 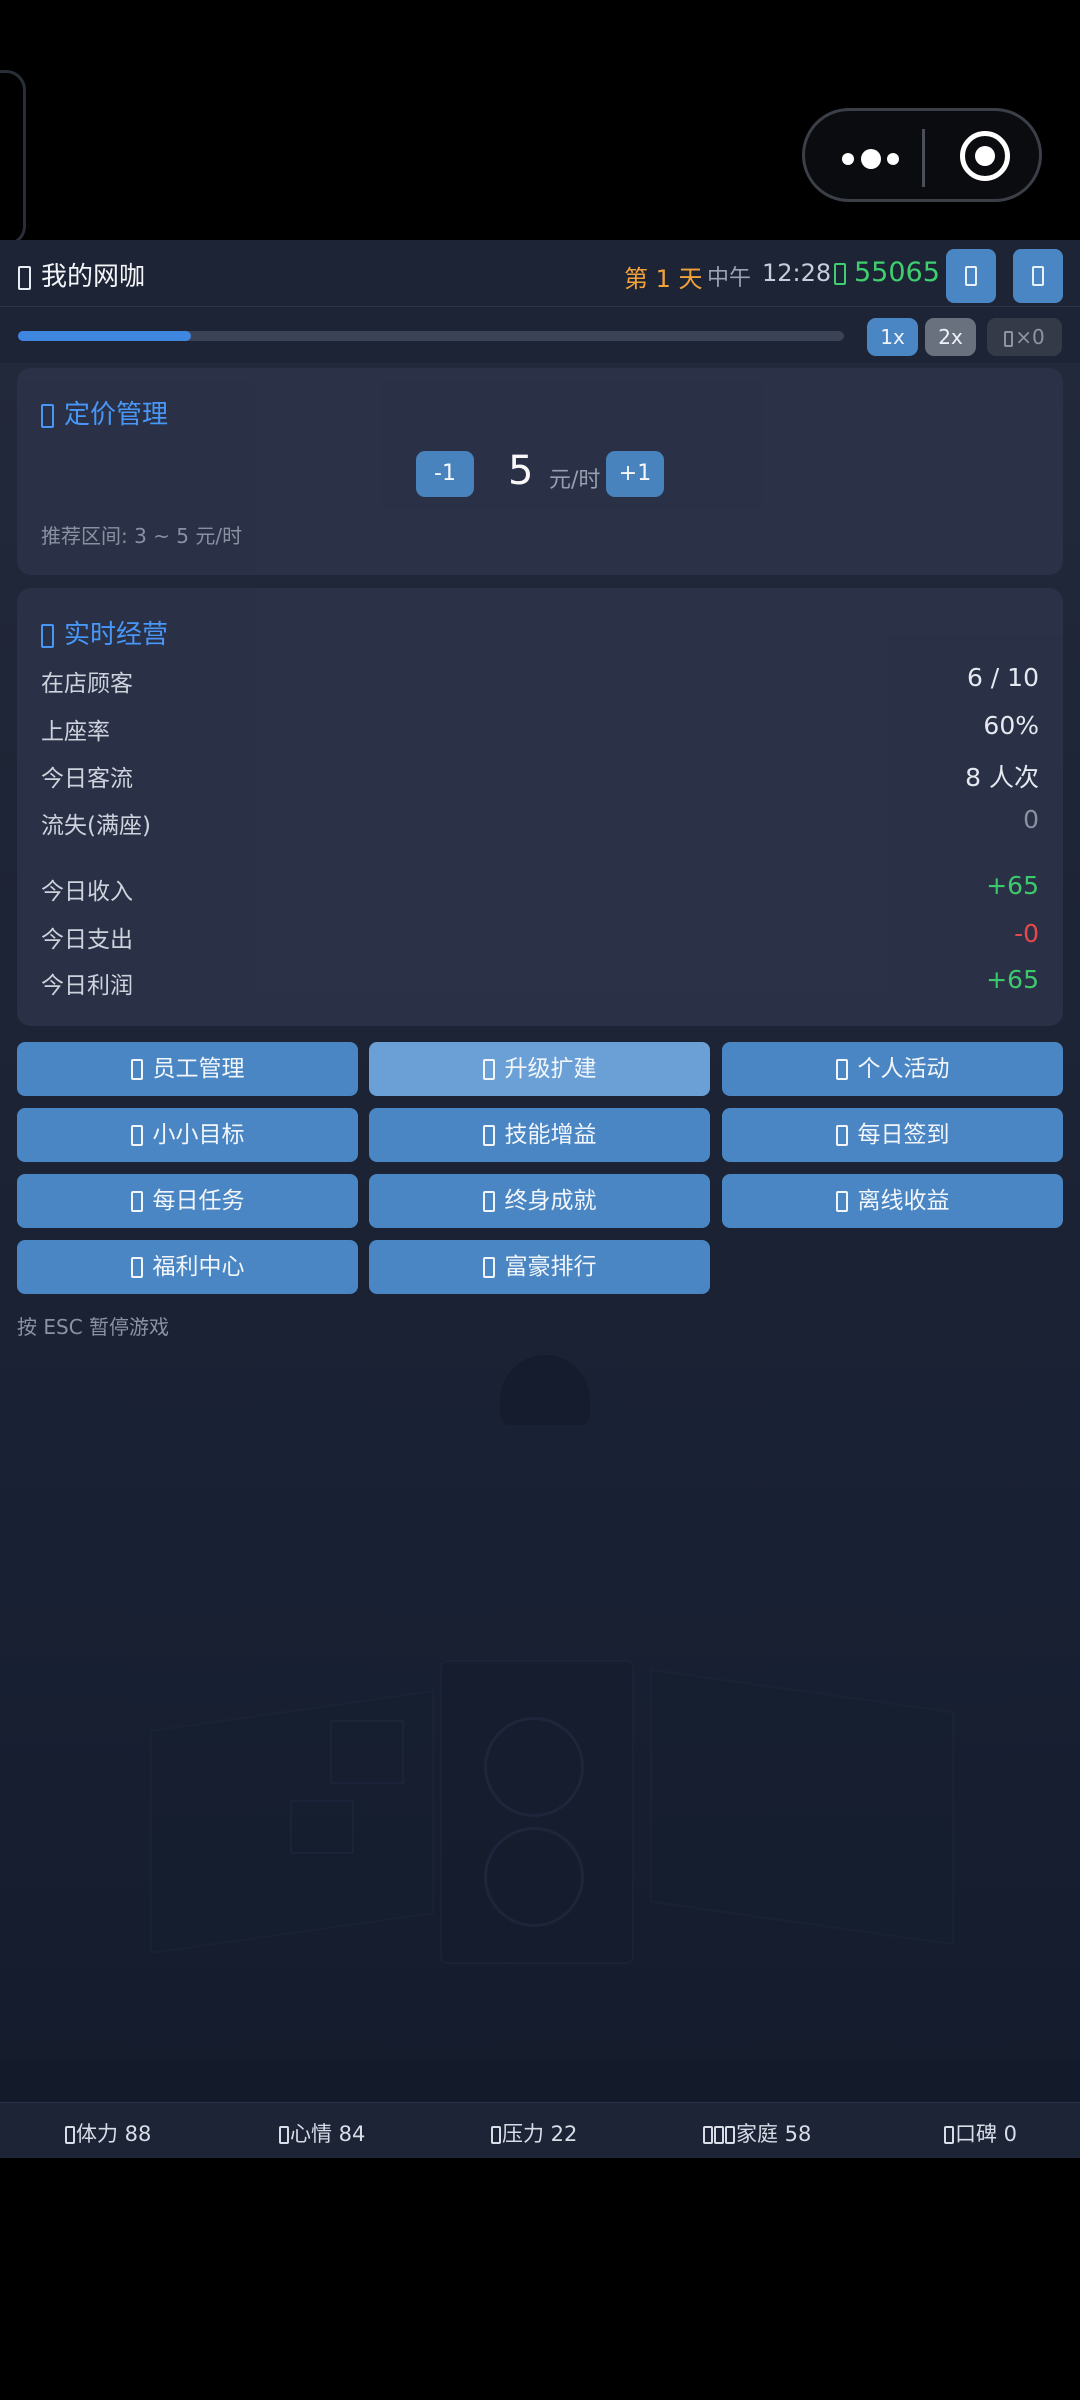 What do you see at coordinates (540, 2279) in the screenshot?
I see `bottom-safe-area` at bounding box center [540, 2279].